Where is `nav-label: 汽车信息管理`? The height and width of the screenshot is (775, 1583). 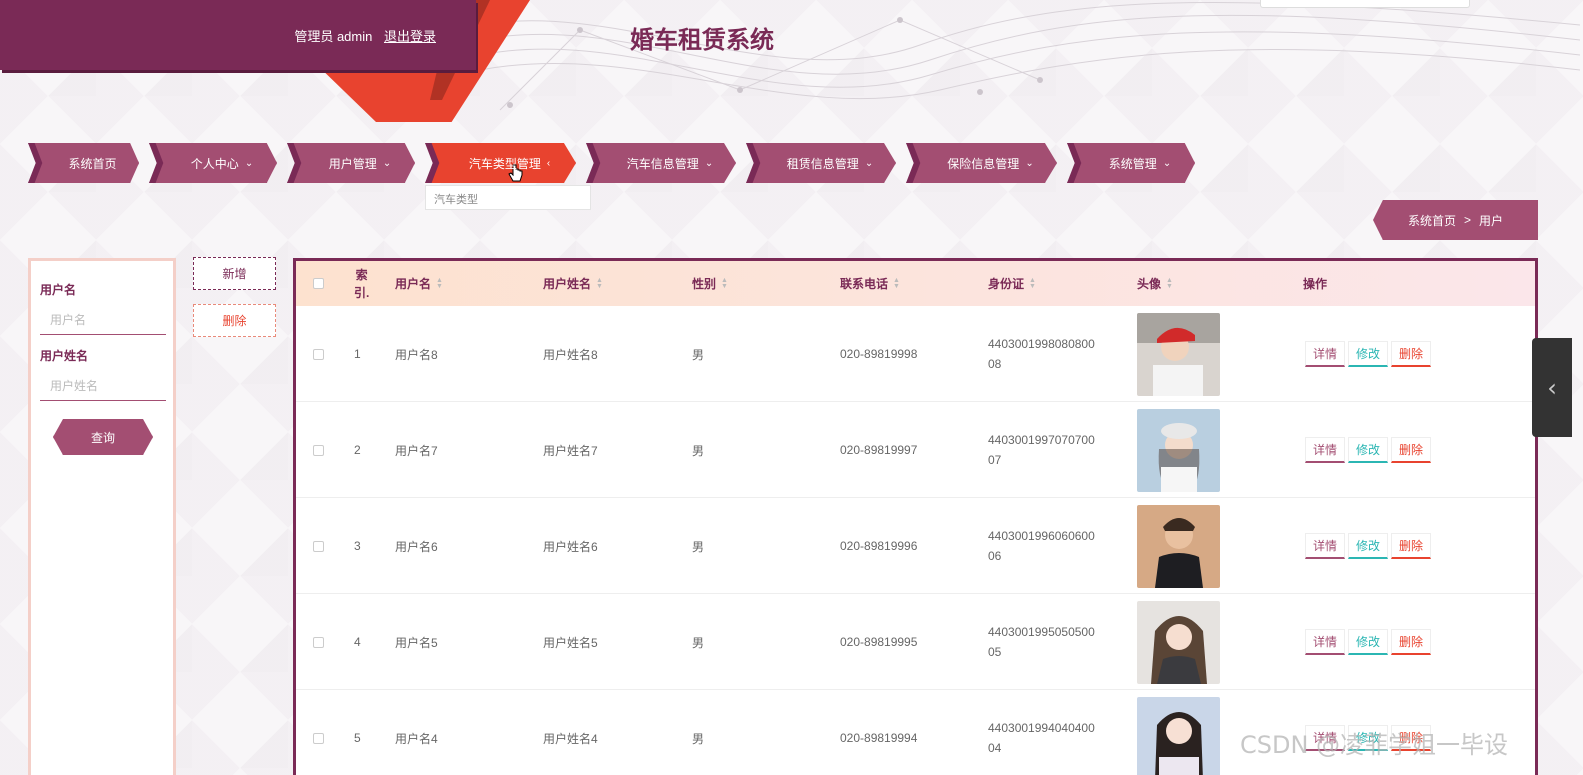 nav-label: 汽车信息管理 is located at coordinates (662, 163).